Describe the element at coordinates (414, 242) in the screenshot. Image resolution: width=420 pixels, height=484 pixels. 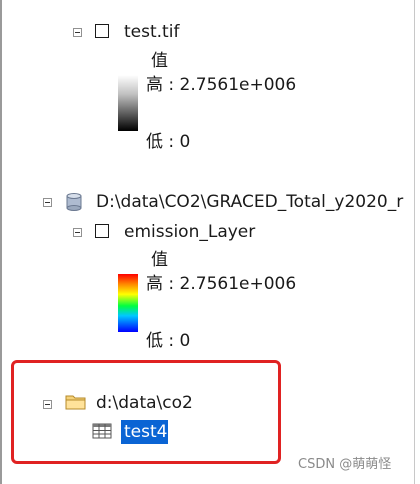
I see `panel-scrollbar-edge` at that location.